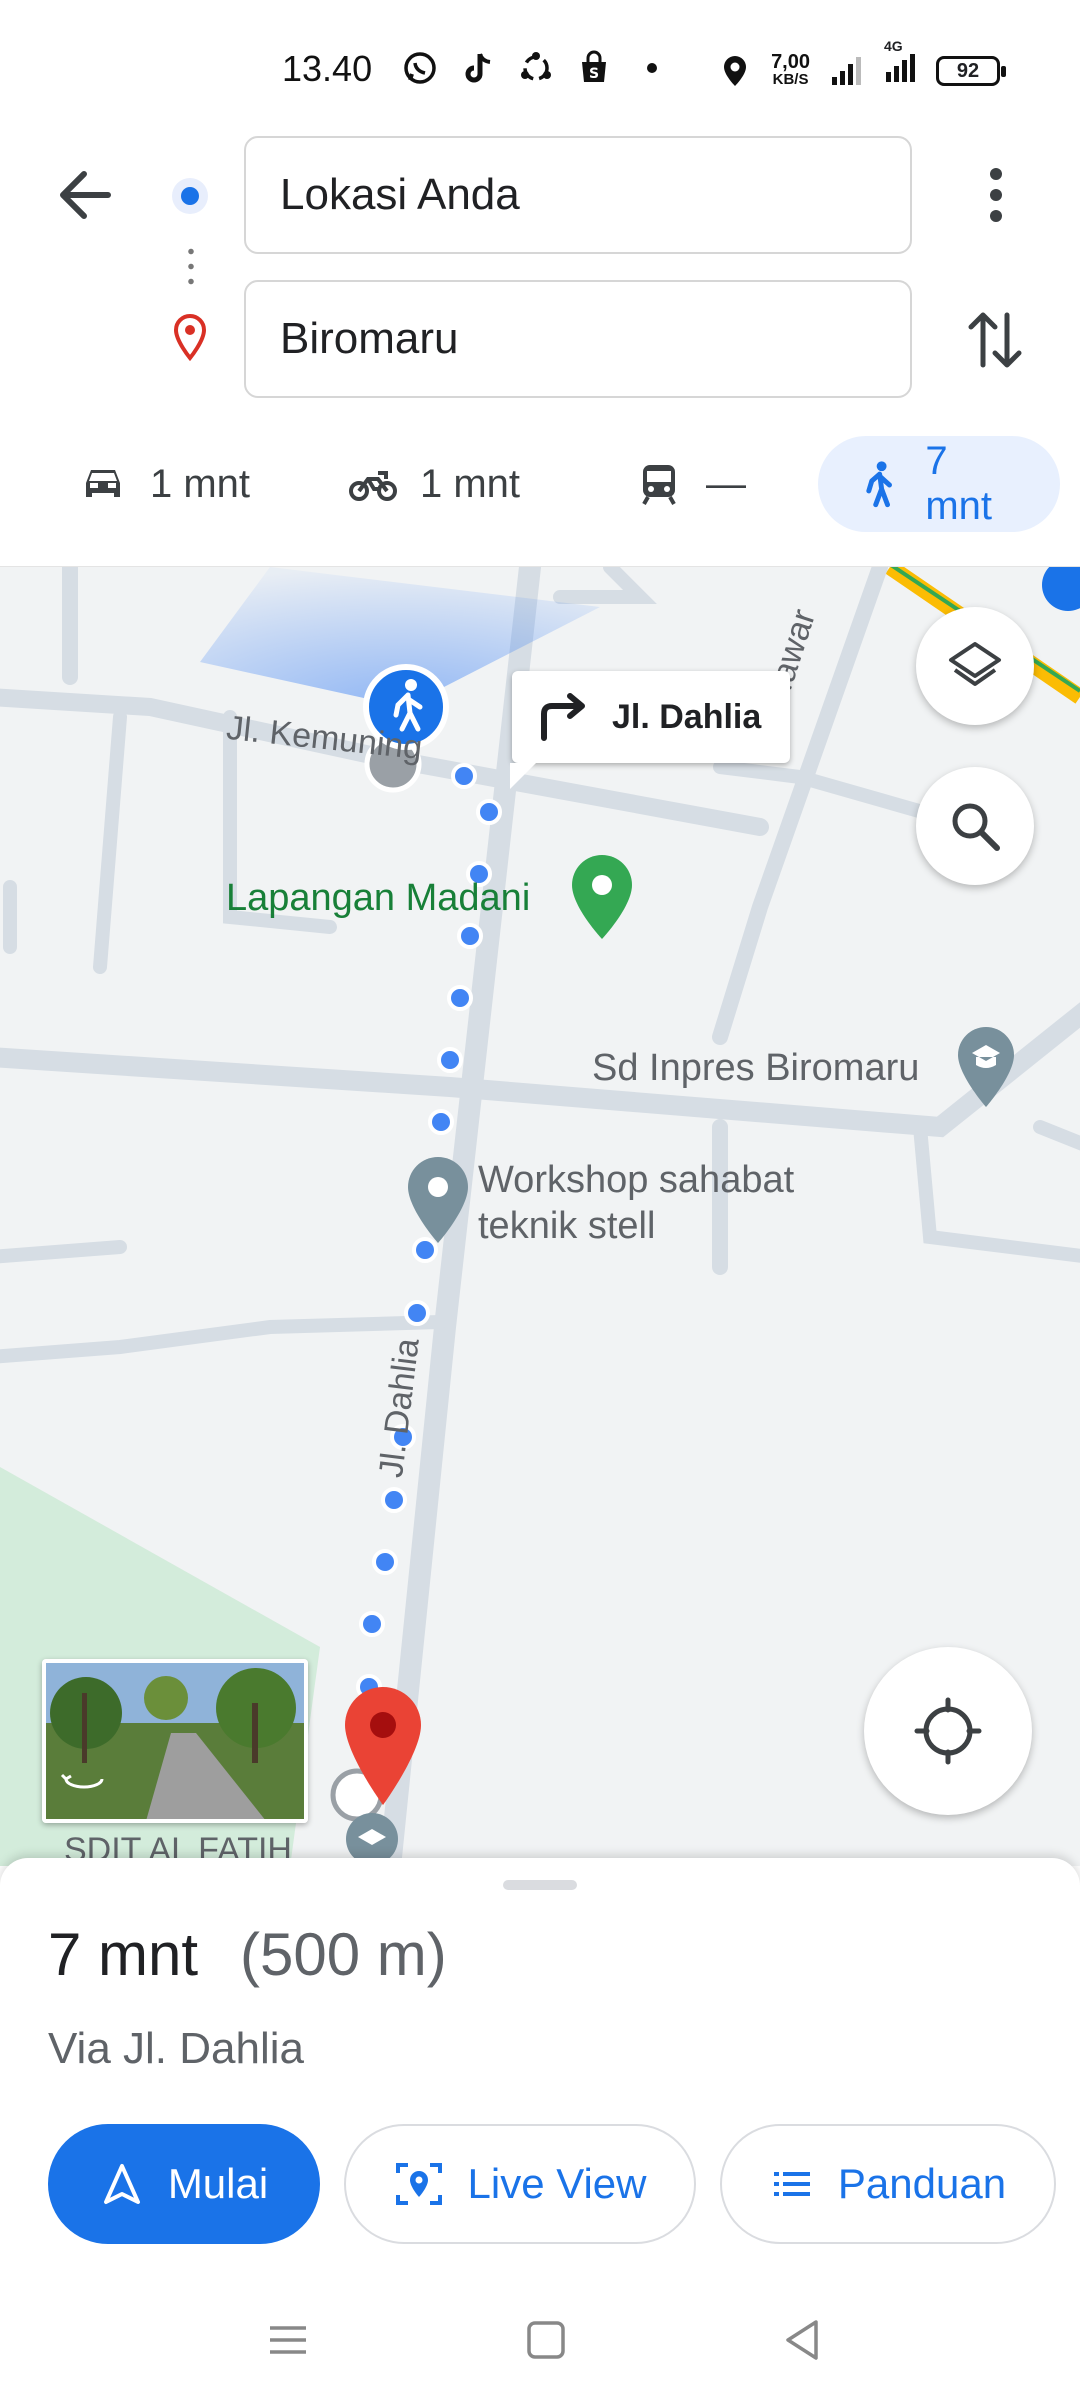  Describe the element at coordinates (478, 68) in the screenshot. I see `tiktok-icon` at that location.